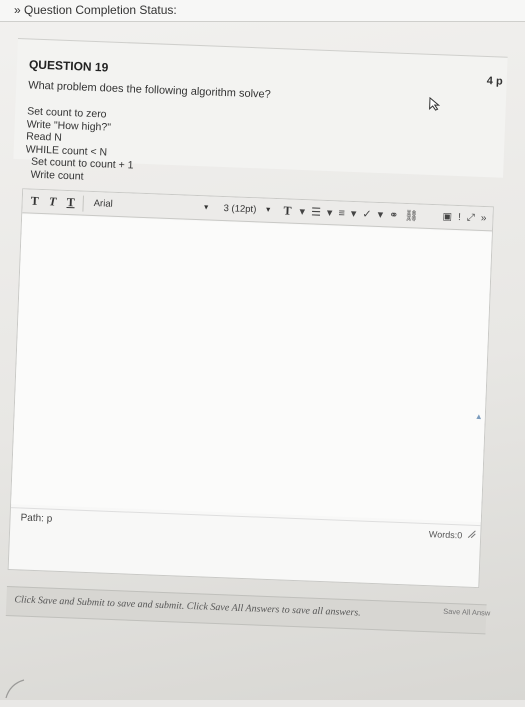 This screenshot has width=525, height=707. Describe the element at coordinates (103, 204) in the screenshot. I see `font-family-value: Arial` at that location.